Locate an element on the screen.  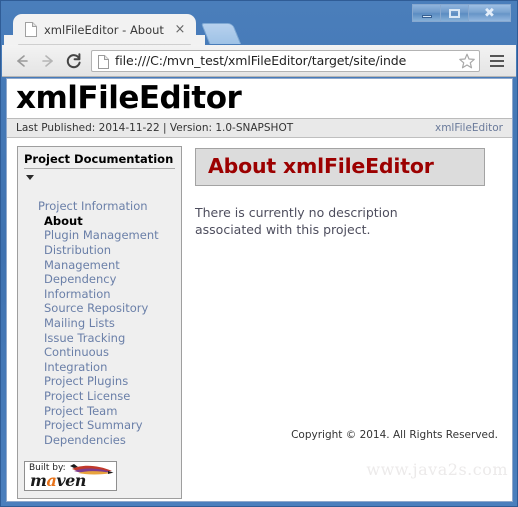
page-favicon-icon is located at coordinates (31, 29).